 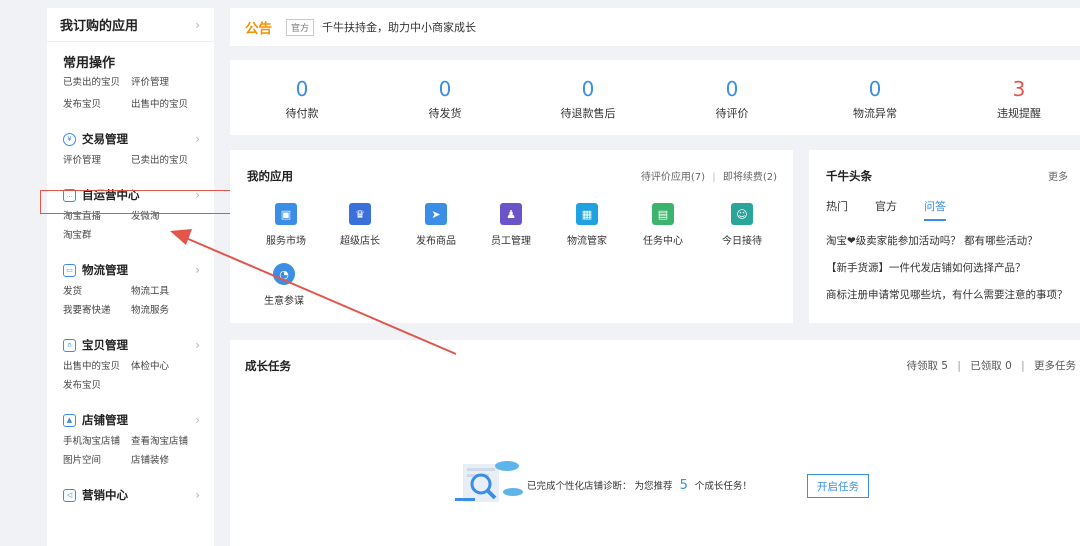 What do you see at coordinates (69, 139) in the screenshot?
I see `yen-circle-icon: ¥` at bounding box center [69, 139].